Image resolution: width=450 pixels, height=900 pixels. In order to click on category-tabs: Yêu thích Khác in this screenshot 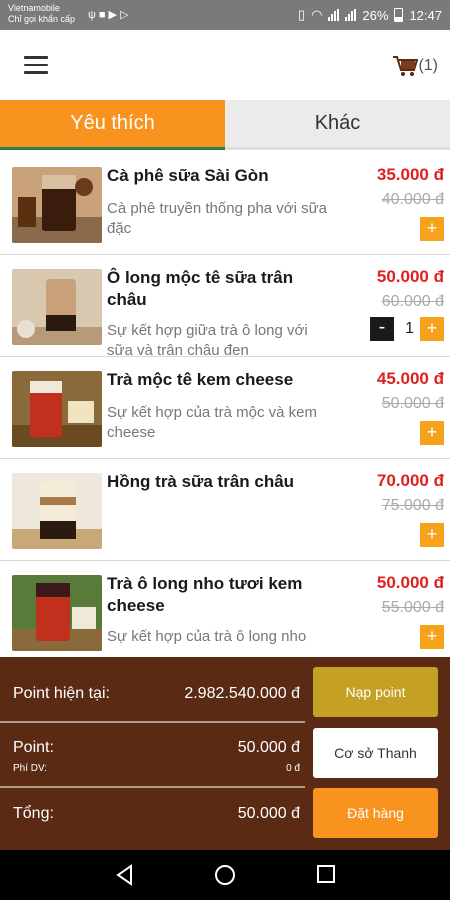, I will do `click(225, 125)`.